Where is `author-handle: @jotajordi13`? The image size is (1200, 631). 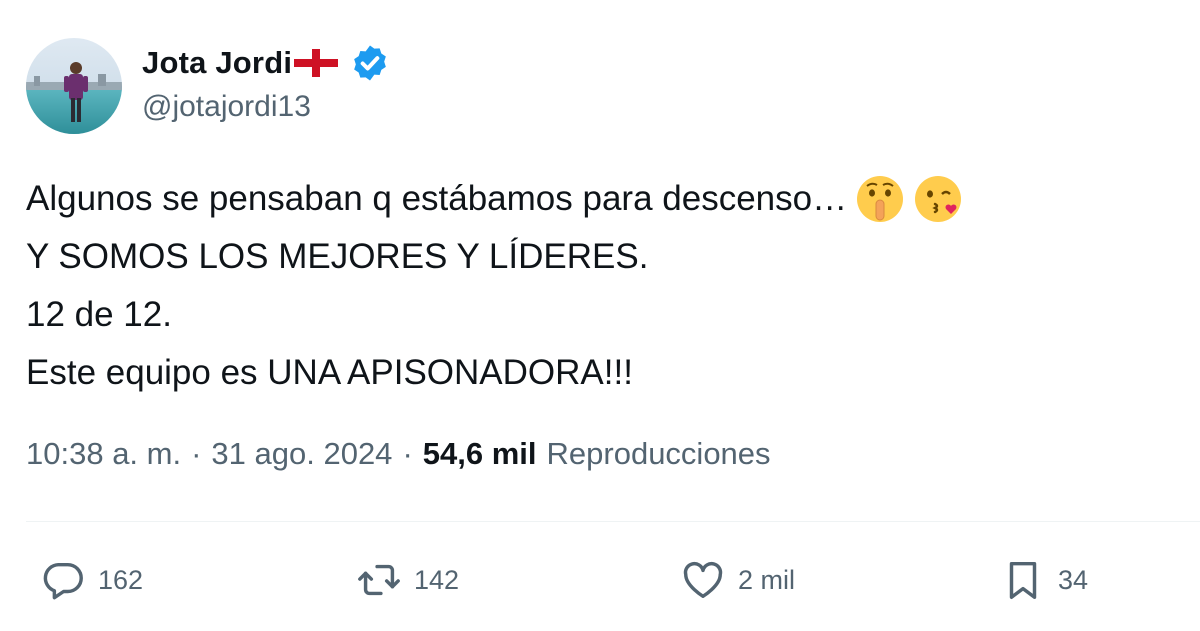 author-handle: @jotajordi13 is located at coordinates (226, 107).